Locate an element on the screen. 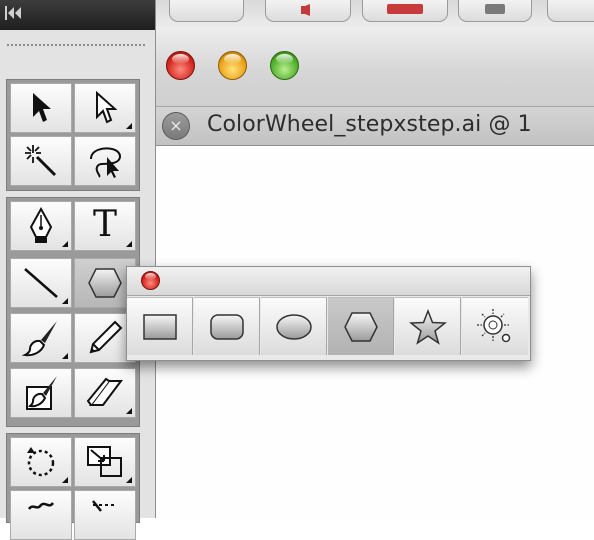 The image size is (594, 540). tool-group-selection is located at coordinates (73, 135).